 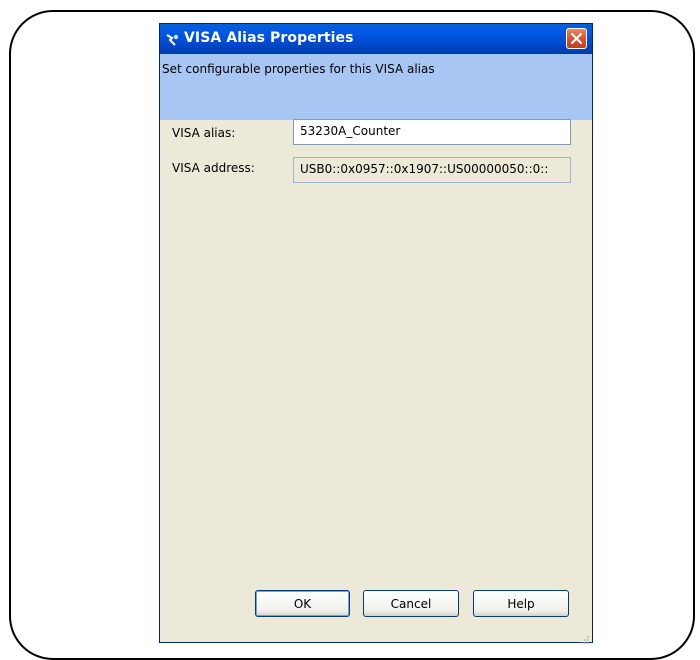 I want to click on visa-properties-icon, so click(x=173, y=39).